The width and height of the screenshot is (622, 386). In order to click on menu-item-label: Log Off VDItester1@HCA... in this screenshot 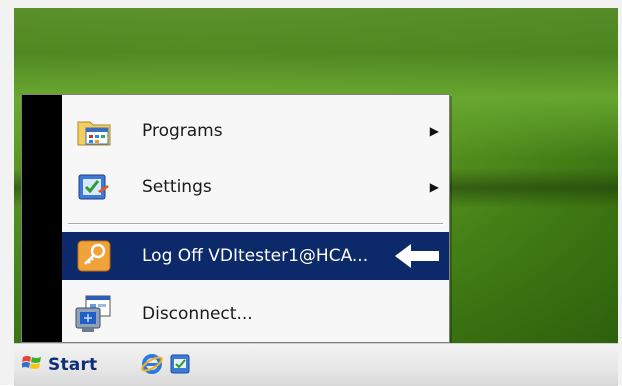, I will do `click(255, 256)`.